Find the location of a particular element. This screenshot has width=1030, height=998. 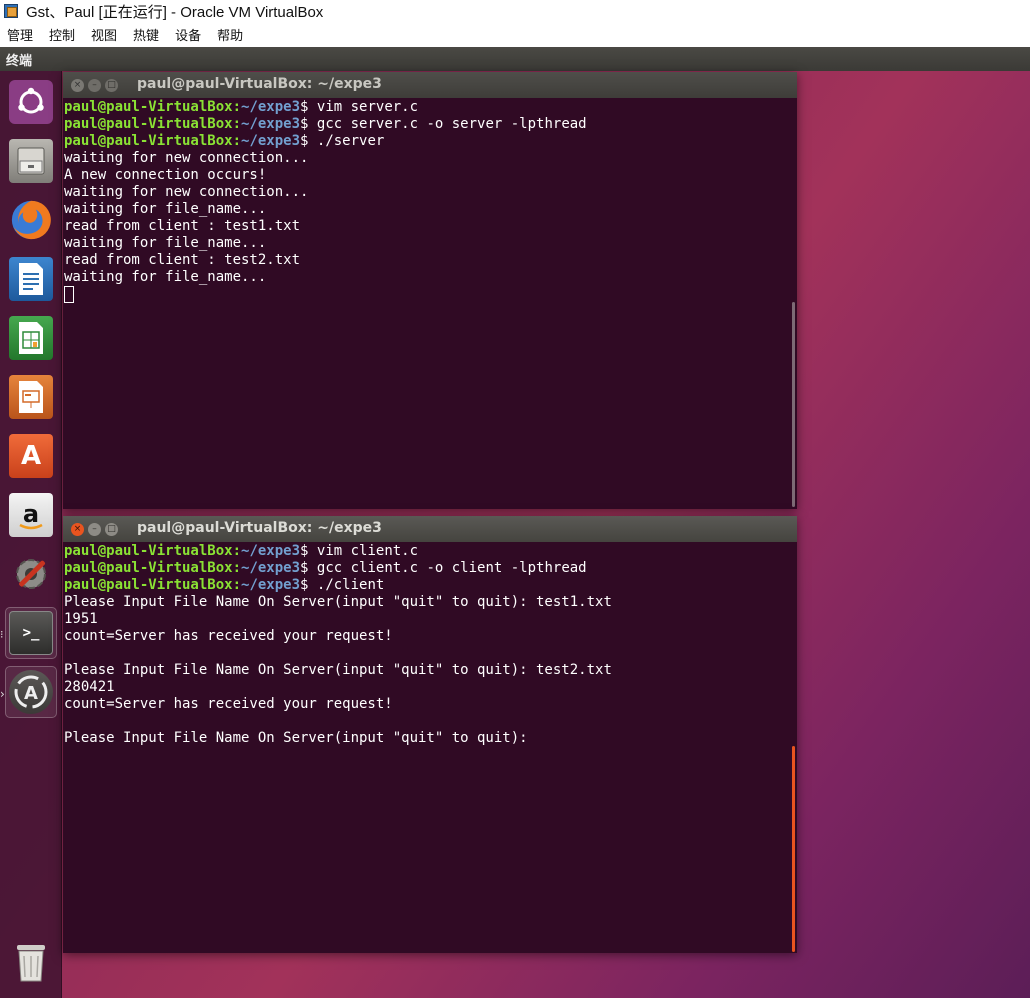

impress-presentation-icon is located at coordinates (31, 397).